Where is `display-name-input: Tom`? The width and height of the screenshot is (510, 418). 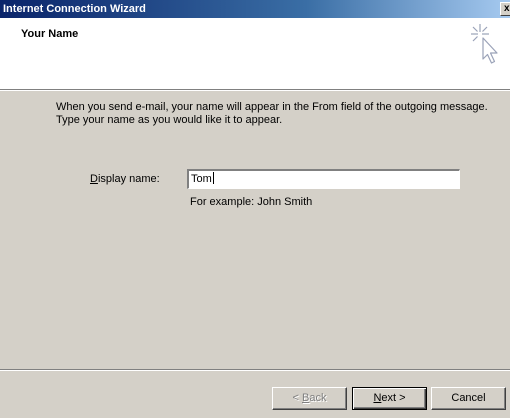 display-name-input: Tom is located at coordinates (323, 179).